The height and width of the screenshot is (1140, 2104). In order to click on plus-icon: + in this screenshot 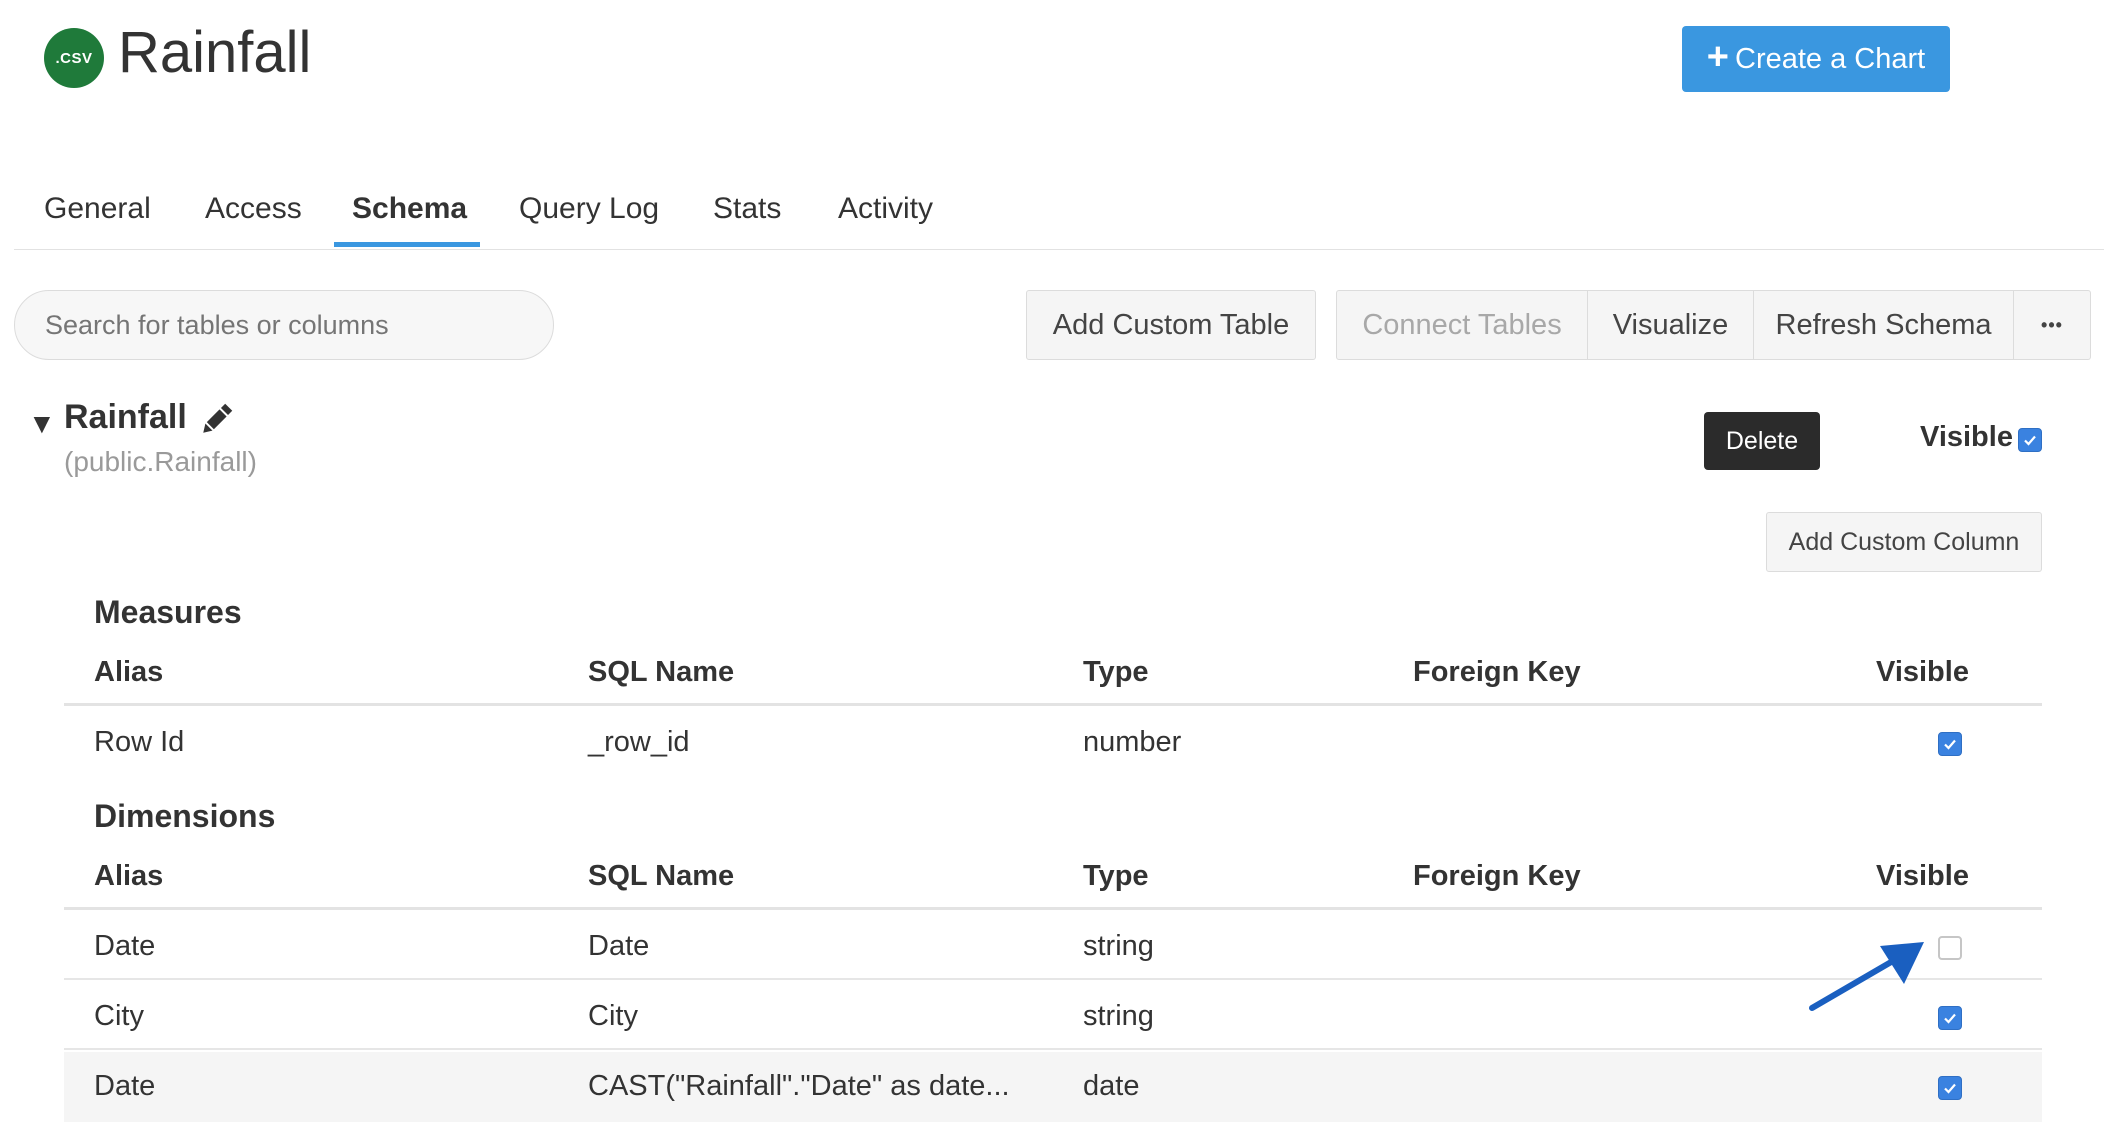, I will do `click(1717, 57)`.